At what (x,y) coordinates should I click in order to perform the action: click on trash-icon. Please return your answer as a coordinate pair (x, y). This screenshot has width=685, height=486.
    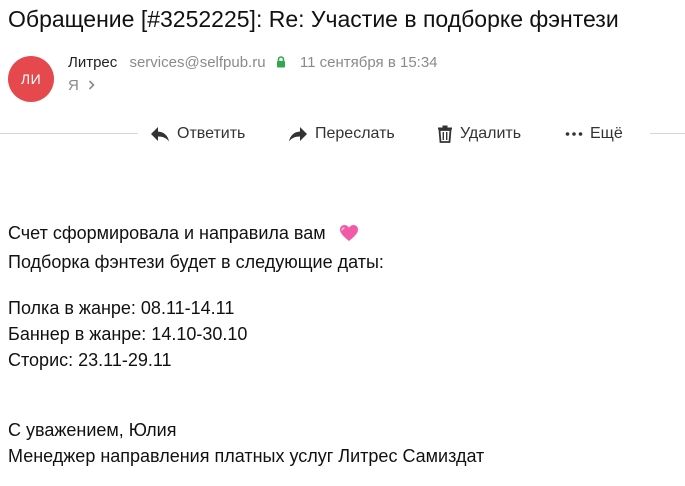
    Looking at the image, I should click on (445, 134).